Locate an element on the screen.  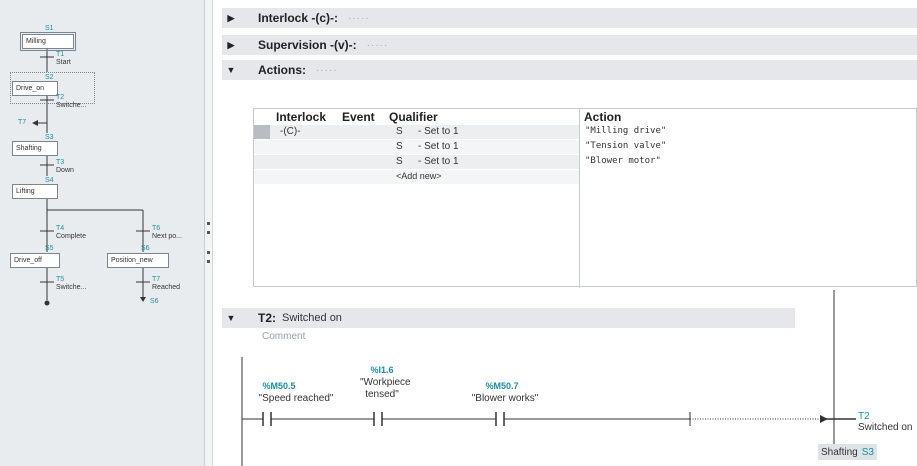
overview-step-shafting: Shafting is located at coordinates (35, 148).